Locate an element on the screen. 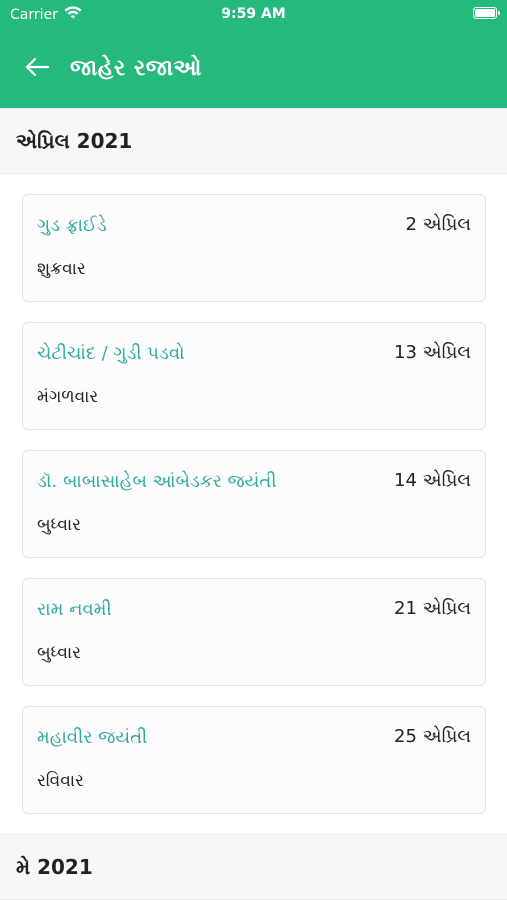 Image resolution: width=507 pixels, height=900 pixels. battery-icon is located at coordinates (486, 13).